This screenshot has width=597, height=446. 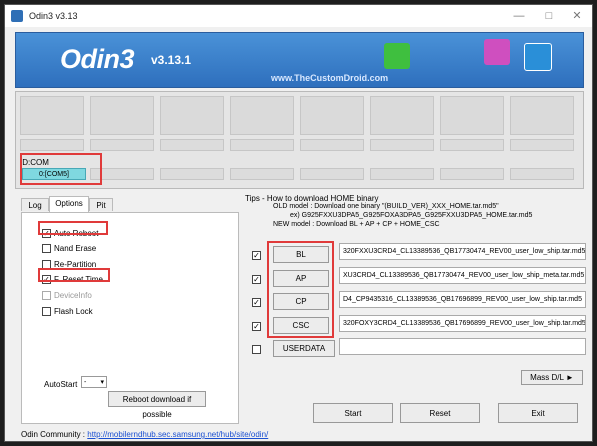 I want to click on device-info-checkbox, so click(x=46, y=295).